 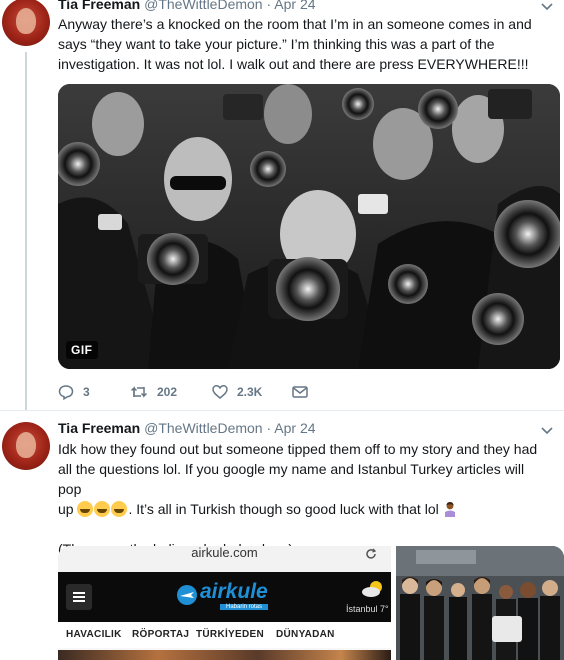 I want to click on tweet-actions: 3 202 2.3K, so click(x=183, y=392).